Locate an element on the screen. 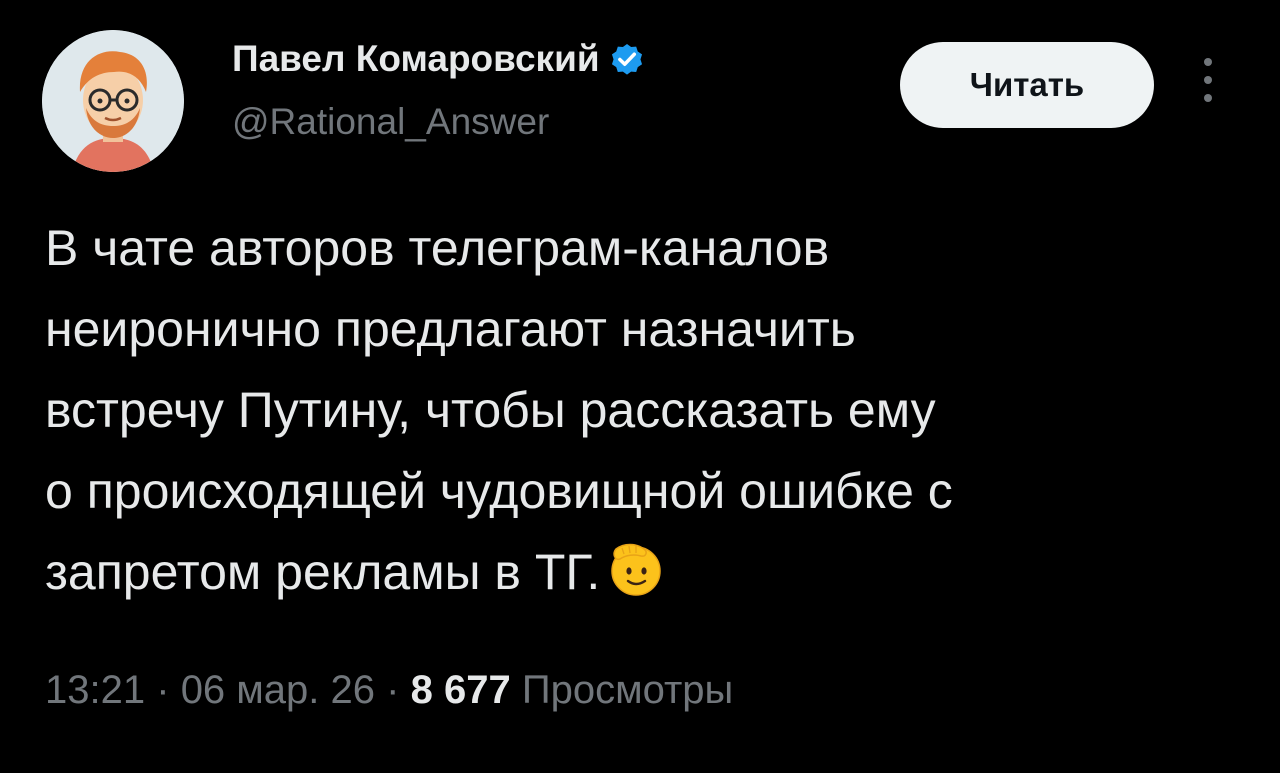  saluting-face-emoji-icon is located at coordinates (636, 569).